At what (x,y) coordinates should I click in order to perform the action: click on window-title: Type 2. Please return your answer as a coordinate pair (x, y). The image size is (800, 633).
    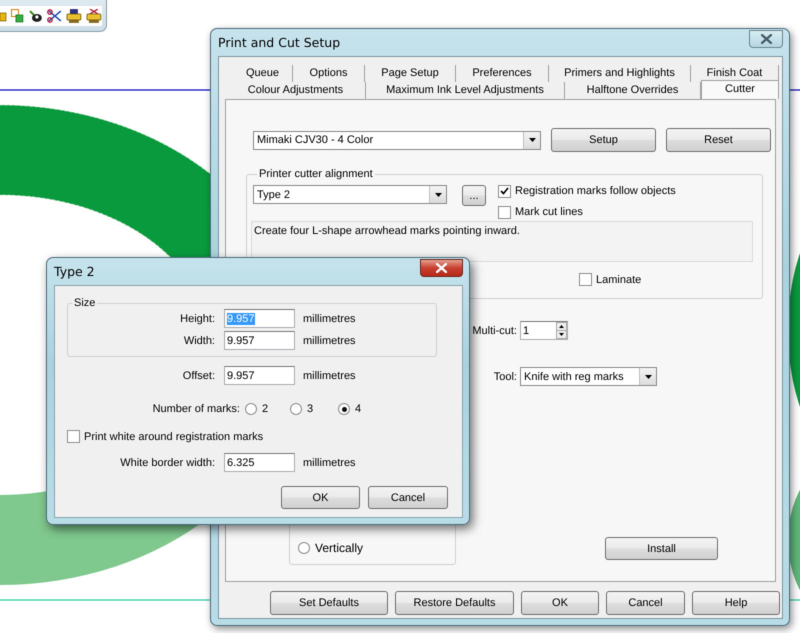
    Looking at the image, I should click on (74, 271).